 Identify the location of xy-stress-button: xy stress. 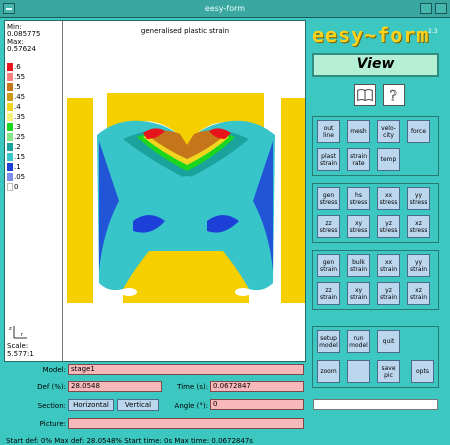
(358, 226).